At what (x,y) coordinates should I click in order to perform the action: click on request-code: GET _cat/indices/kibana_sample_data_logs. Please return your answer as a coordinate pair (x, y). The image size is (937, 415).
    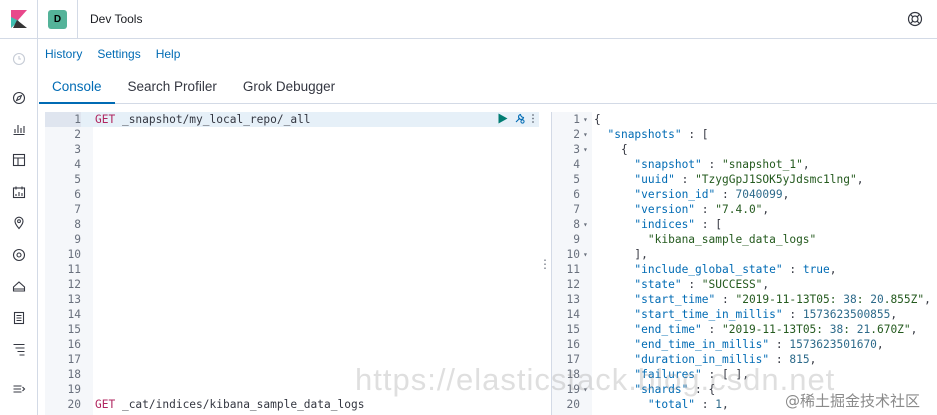
    Looking at the image, I should click on (229, 404).